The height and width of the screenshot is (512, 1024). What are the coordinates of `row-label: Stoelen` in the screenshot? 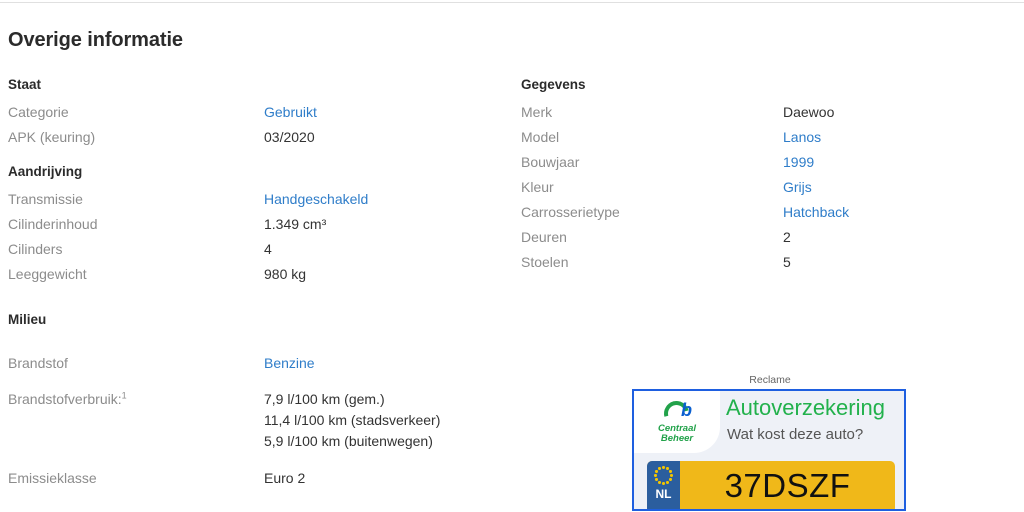 It's located at (545, 262).